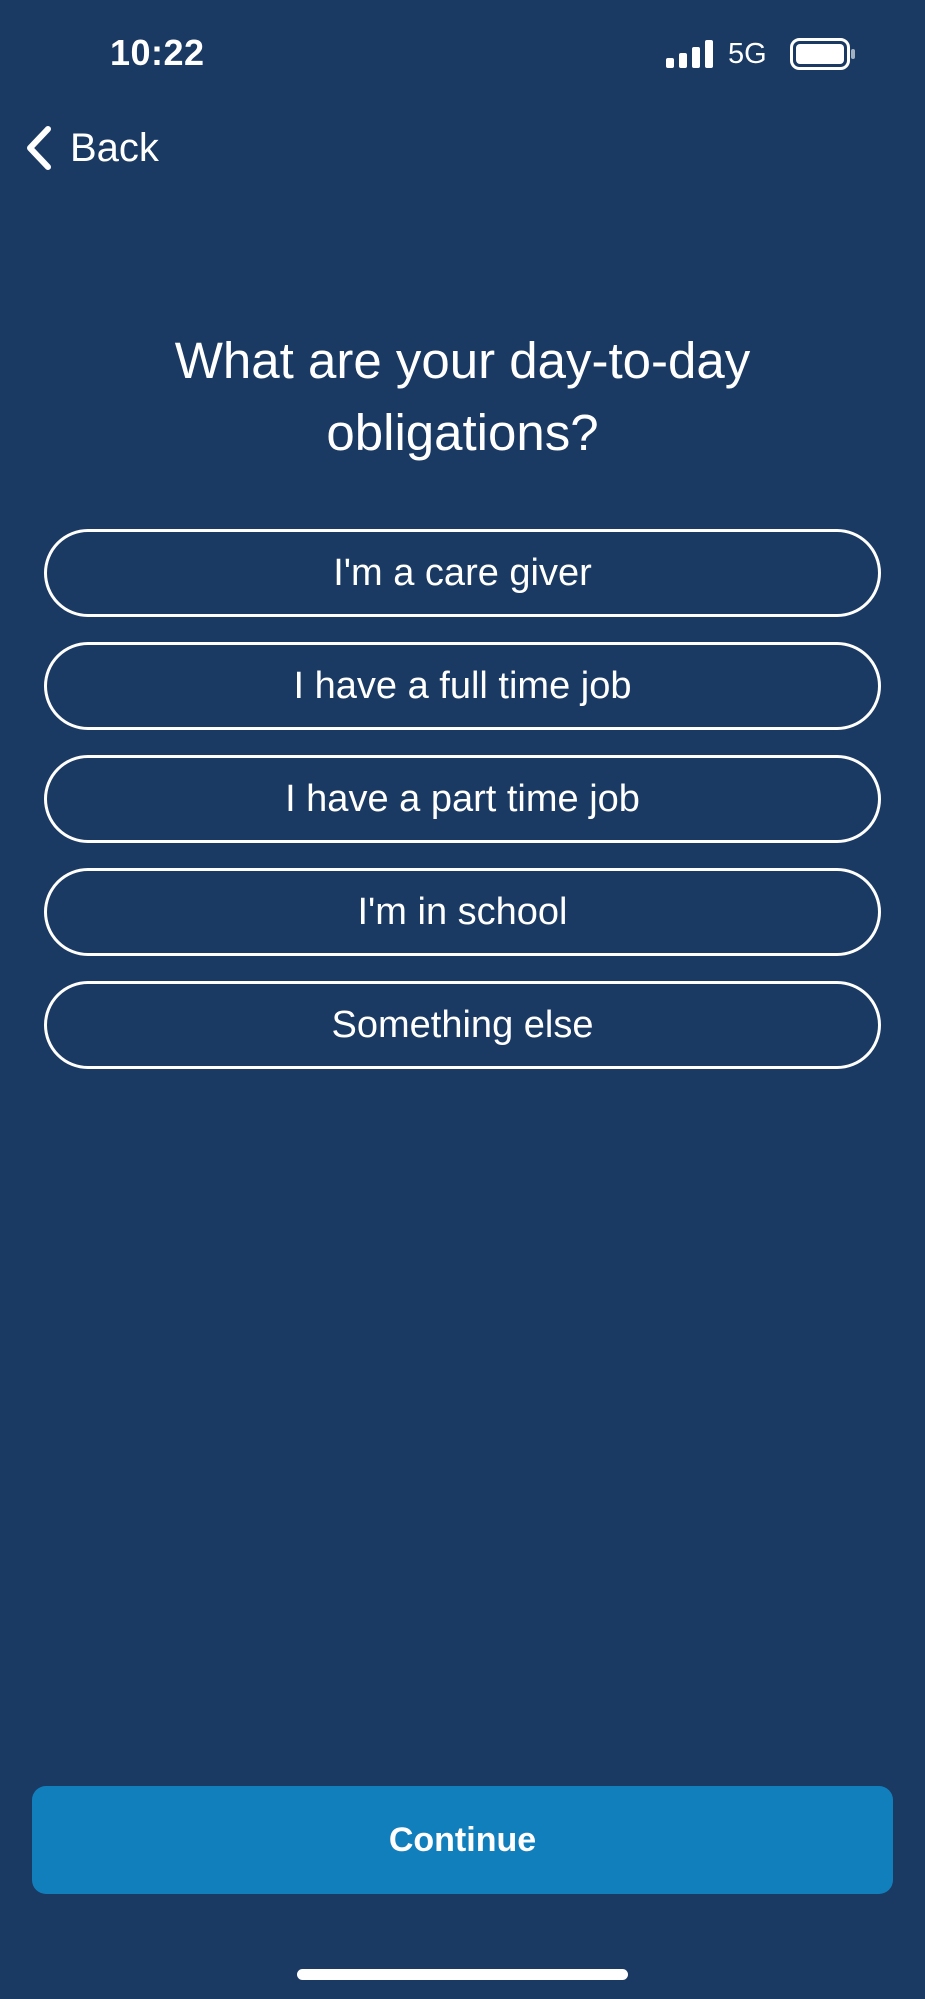  I want to click on battery-icon, so click(822, 54).